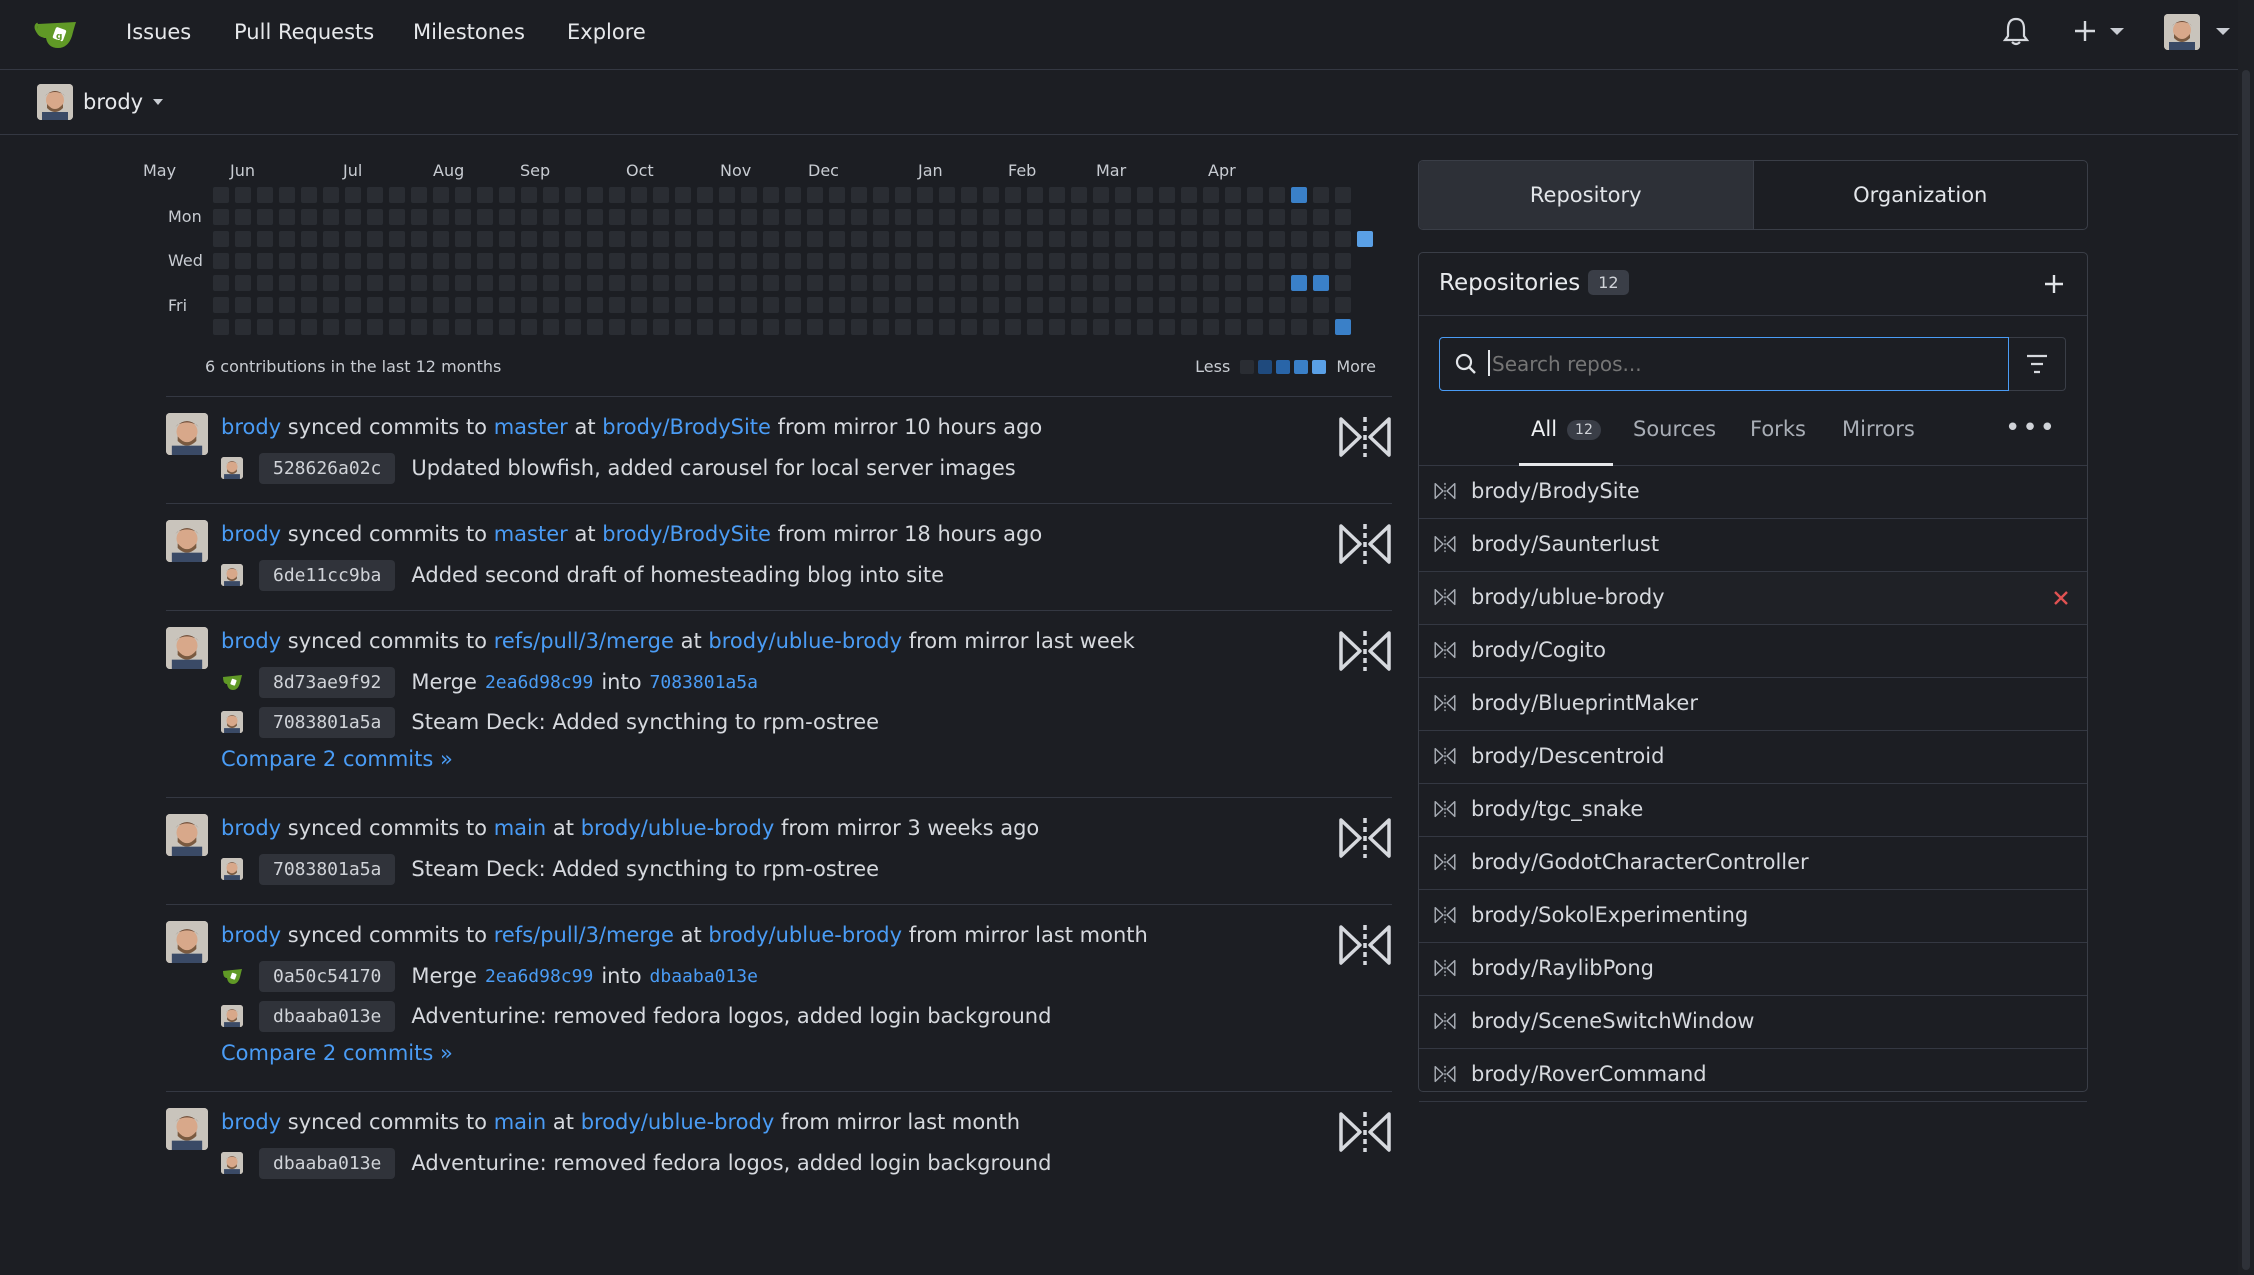 The width and height of the screenshot is (2254, 1275). What do you see at coordinates (327, 468) in the screenshot?
I see `commit-sha: 528626a02c` at bounding box center [327, 468].